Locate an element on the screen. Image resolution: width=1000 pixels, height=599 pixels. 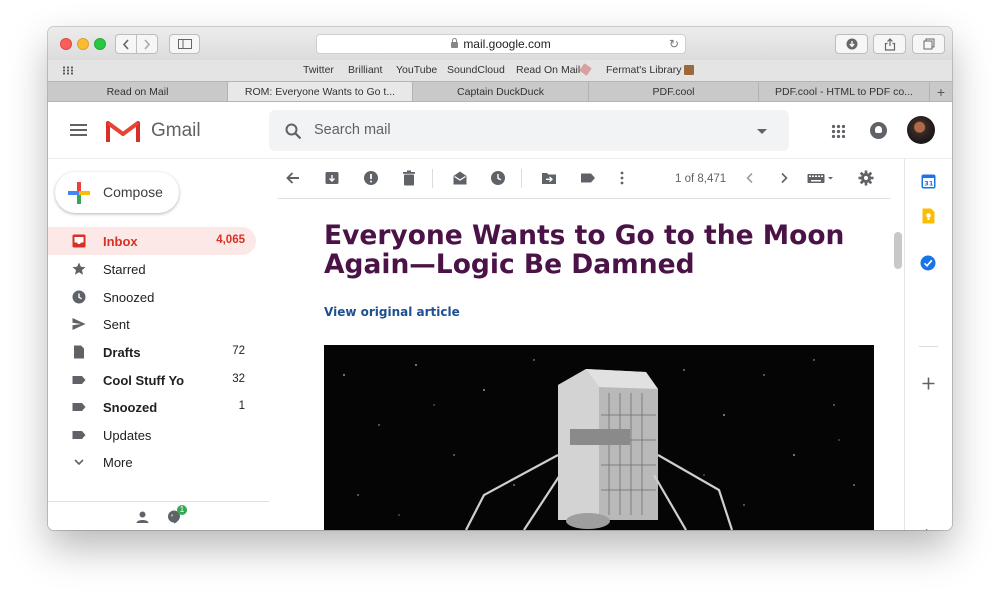
calendar-icon: 31 is located at coordinates (928, 181).